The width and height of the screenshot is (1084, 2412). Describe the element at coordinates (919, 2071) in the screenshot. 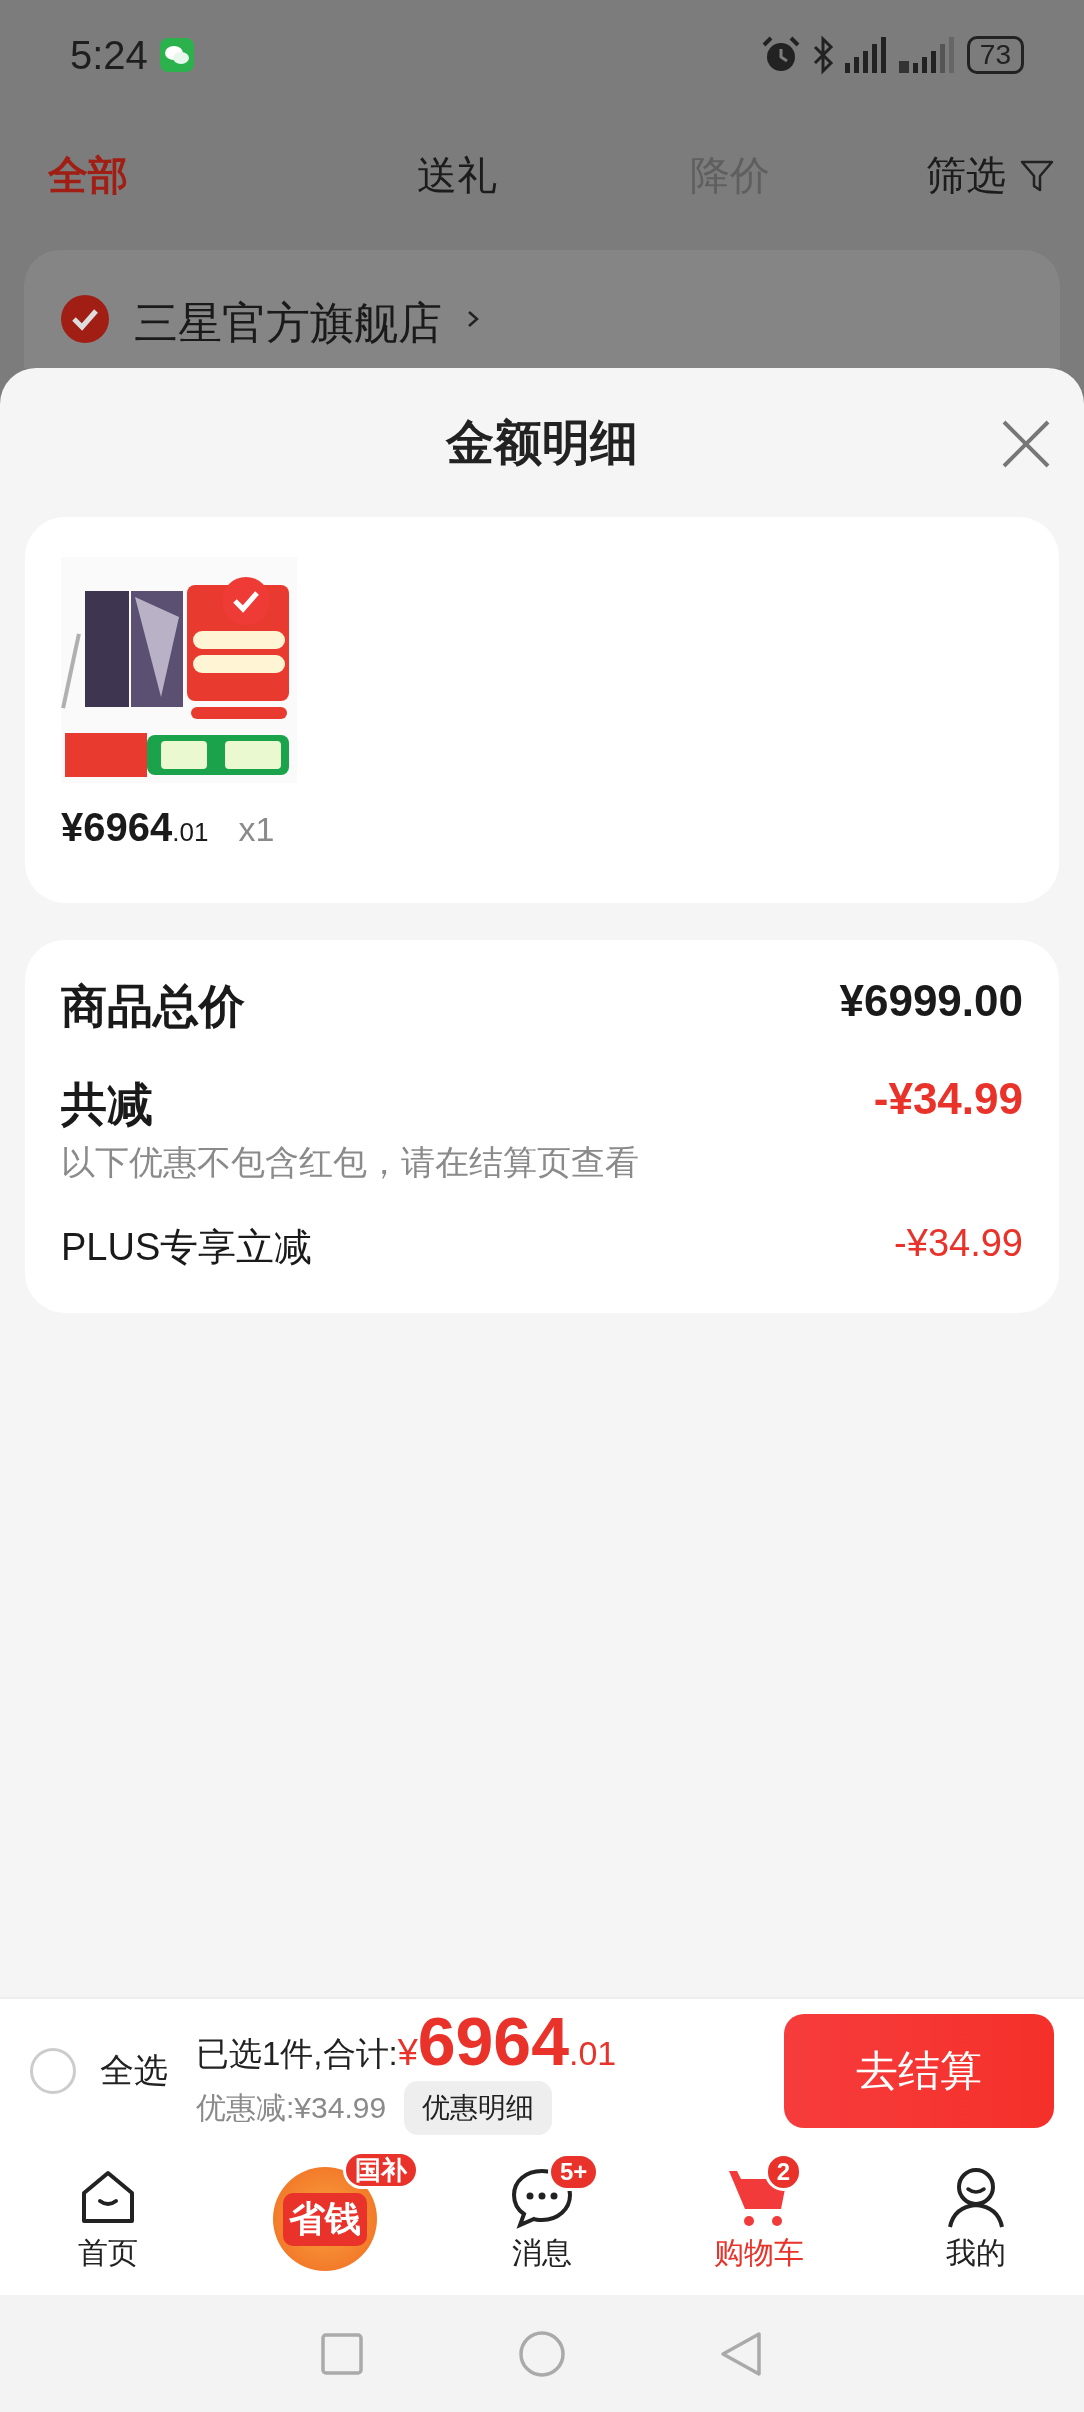

I see `checkout-button: 去结算` at that location.